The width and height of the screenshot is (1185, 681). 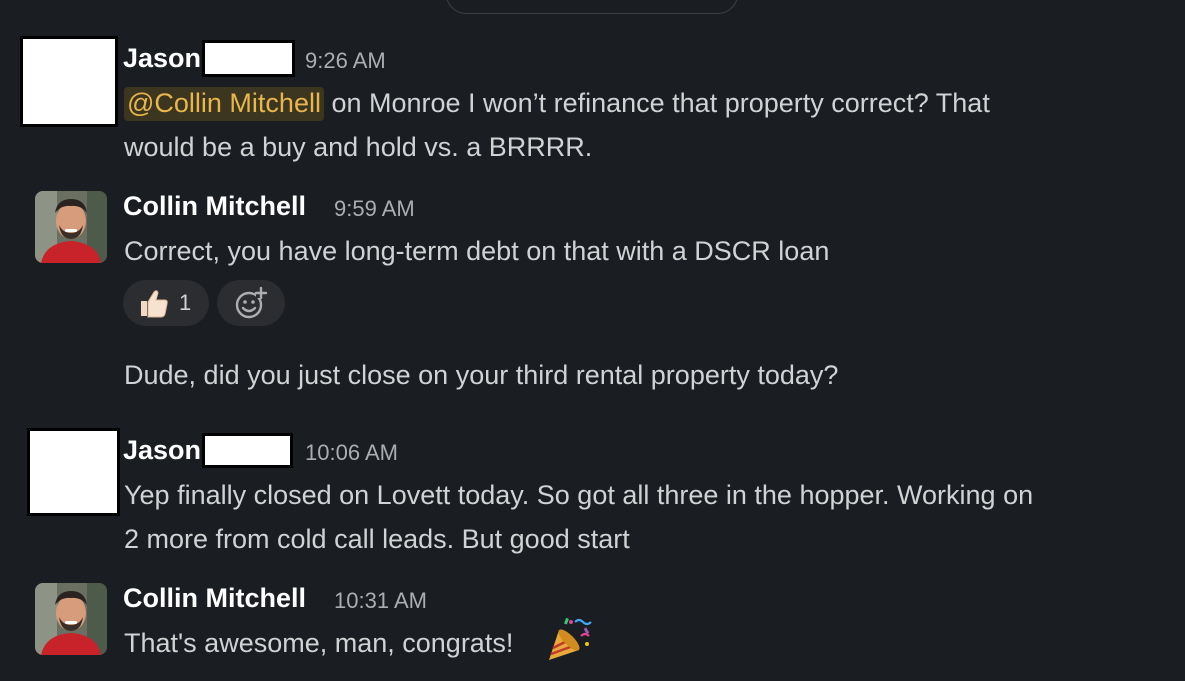 What do you see at coordinates (154, 304) in the screenshot?
I see `thumbs-up-icon` at bounding box center [154, 304].